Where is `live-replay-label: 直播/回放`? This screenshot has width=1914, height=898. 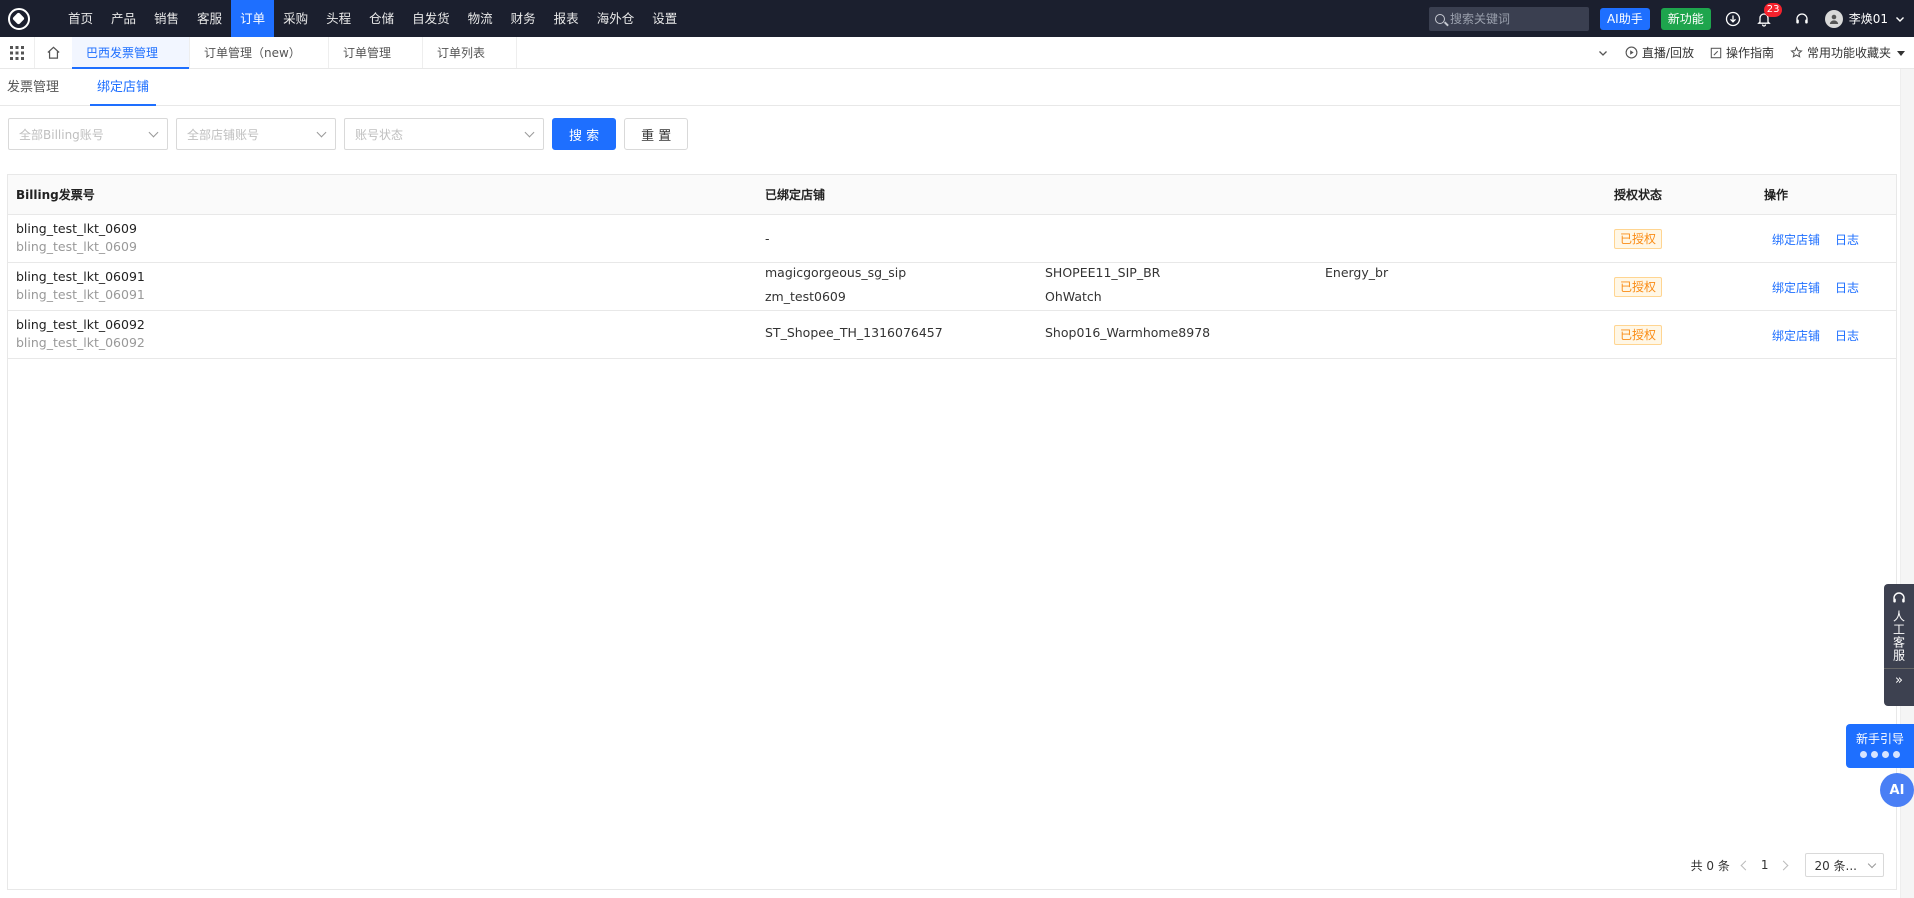 live-replay-label: 直播/回放 is located at coordinates (1667, 53).